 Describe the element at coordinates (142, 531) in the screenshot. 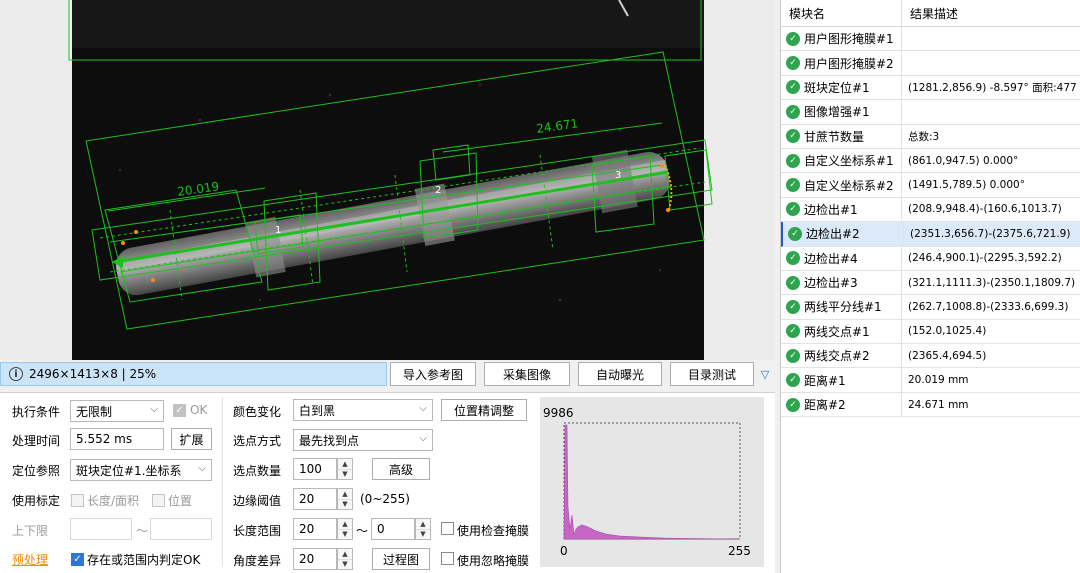

I see `limits-tilde: ～` at that location.